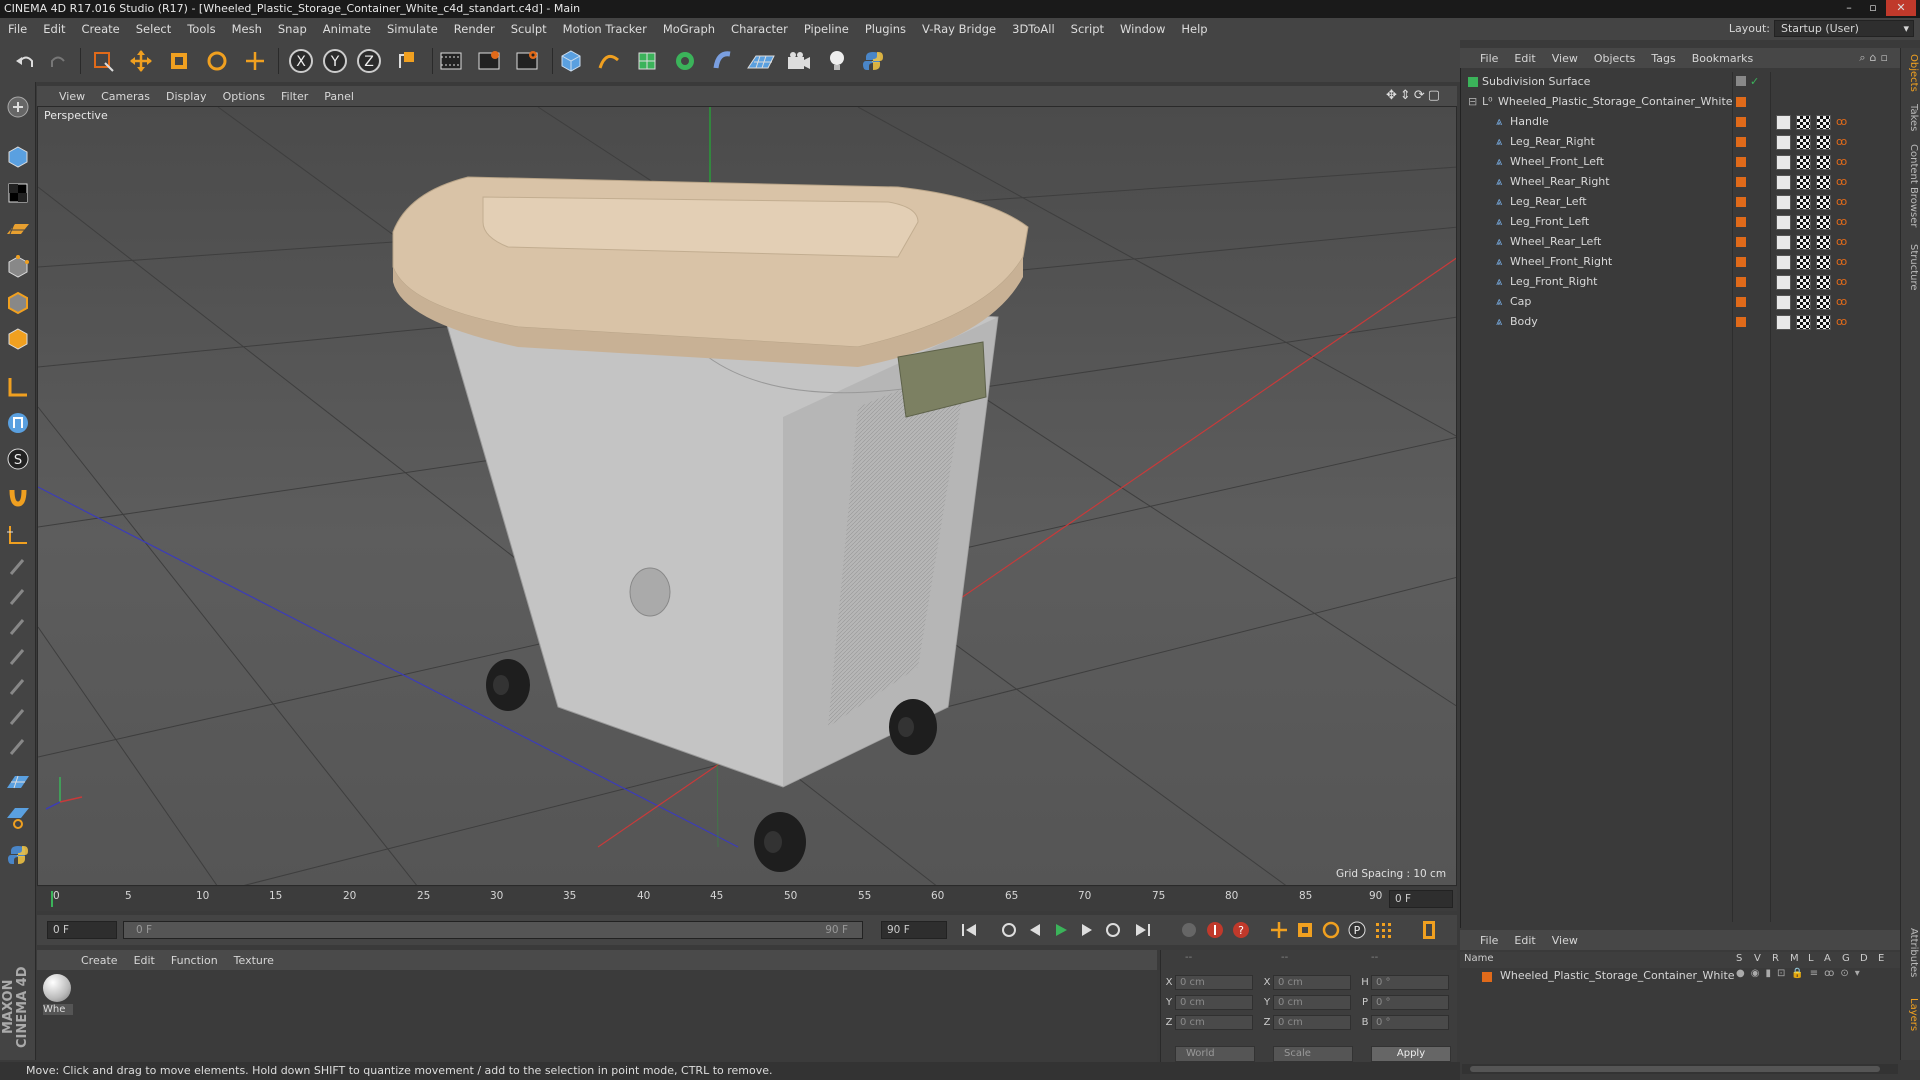  What do you see at coordinates (301, 61) in the screenshot?
I see `x-axis-lock-icon: X` at bounding box center [301, 61].